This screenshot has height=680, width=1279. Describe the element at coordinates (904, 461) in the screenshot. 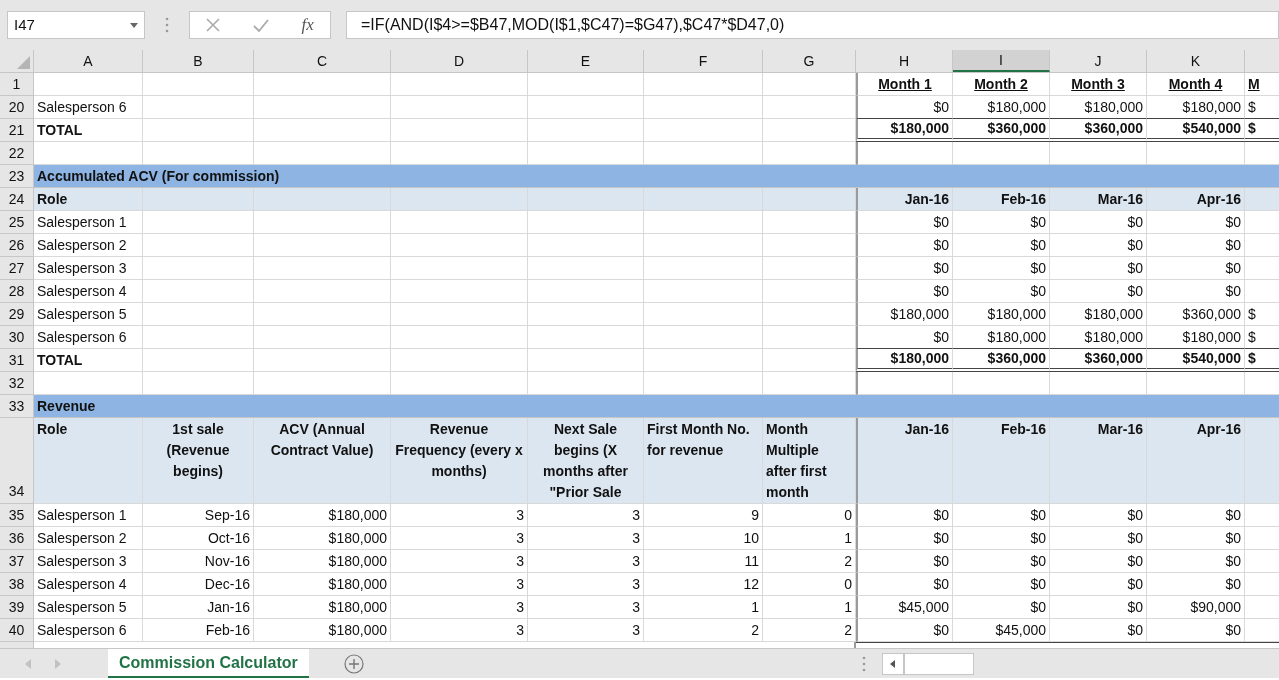

I see `header-cell: Jan-16` at that location.